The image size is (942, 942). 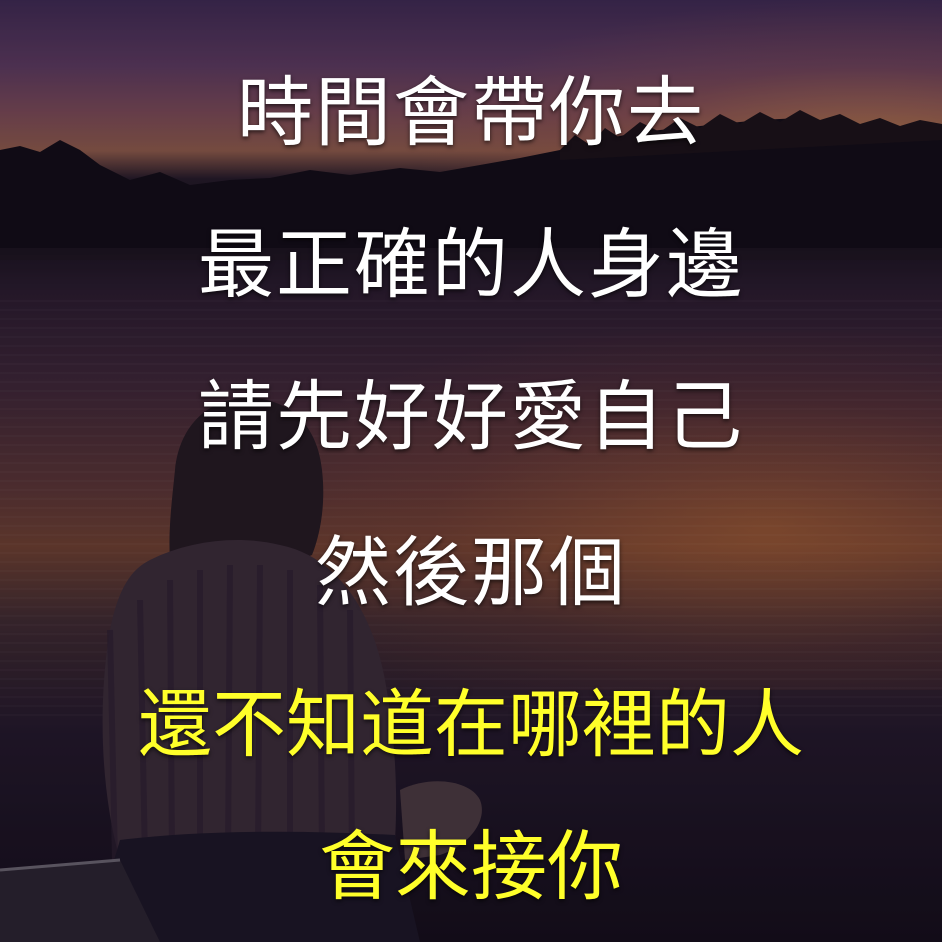 I want to click on quote-line-3: 請先好好愛自己, so click(x=471, y=416).